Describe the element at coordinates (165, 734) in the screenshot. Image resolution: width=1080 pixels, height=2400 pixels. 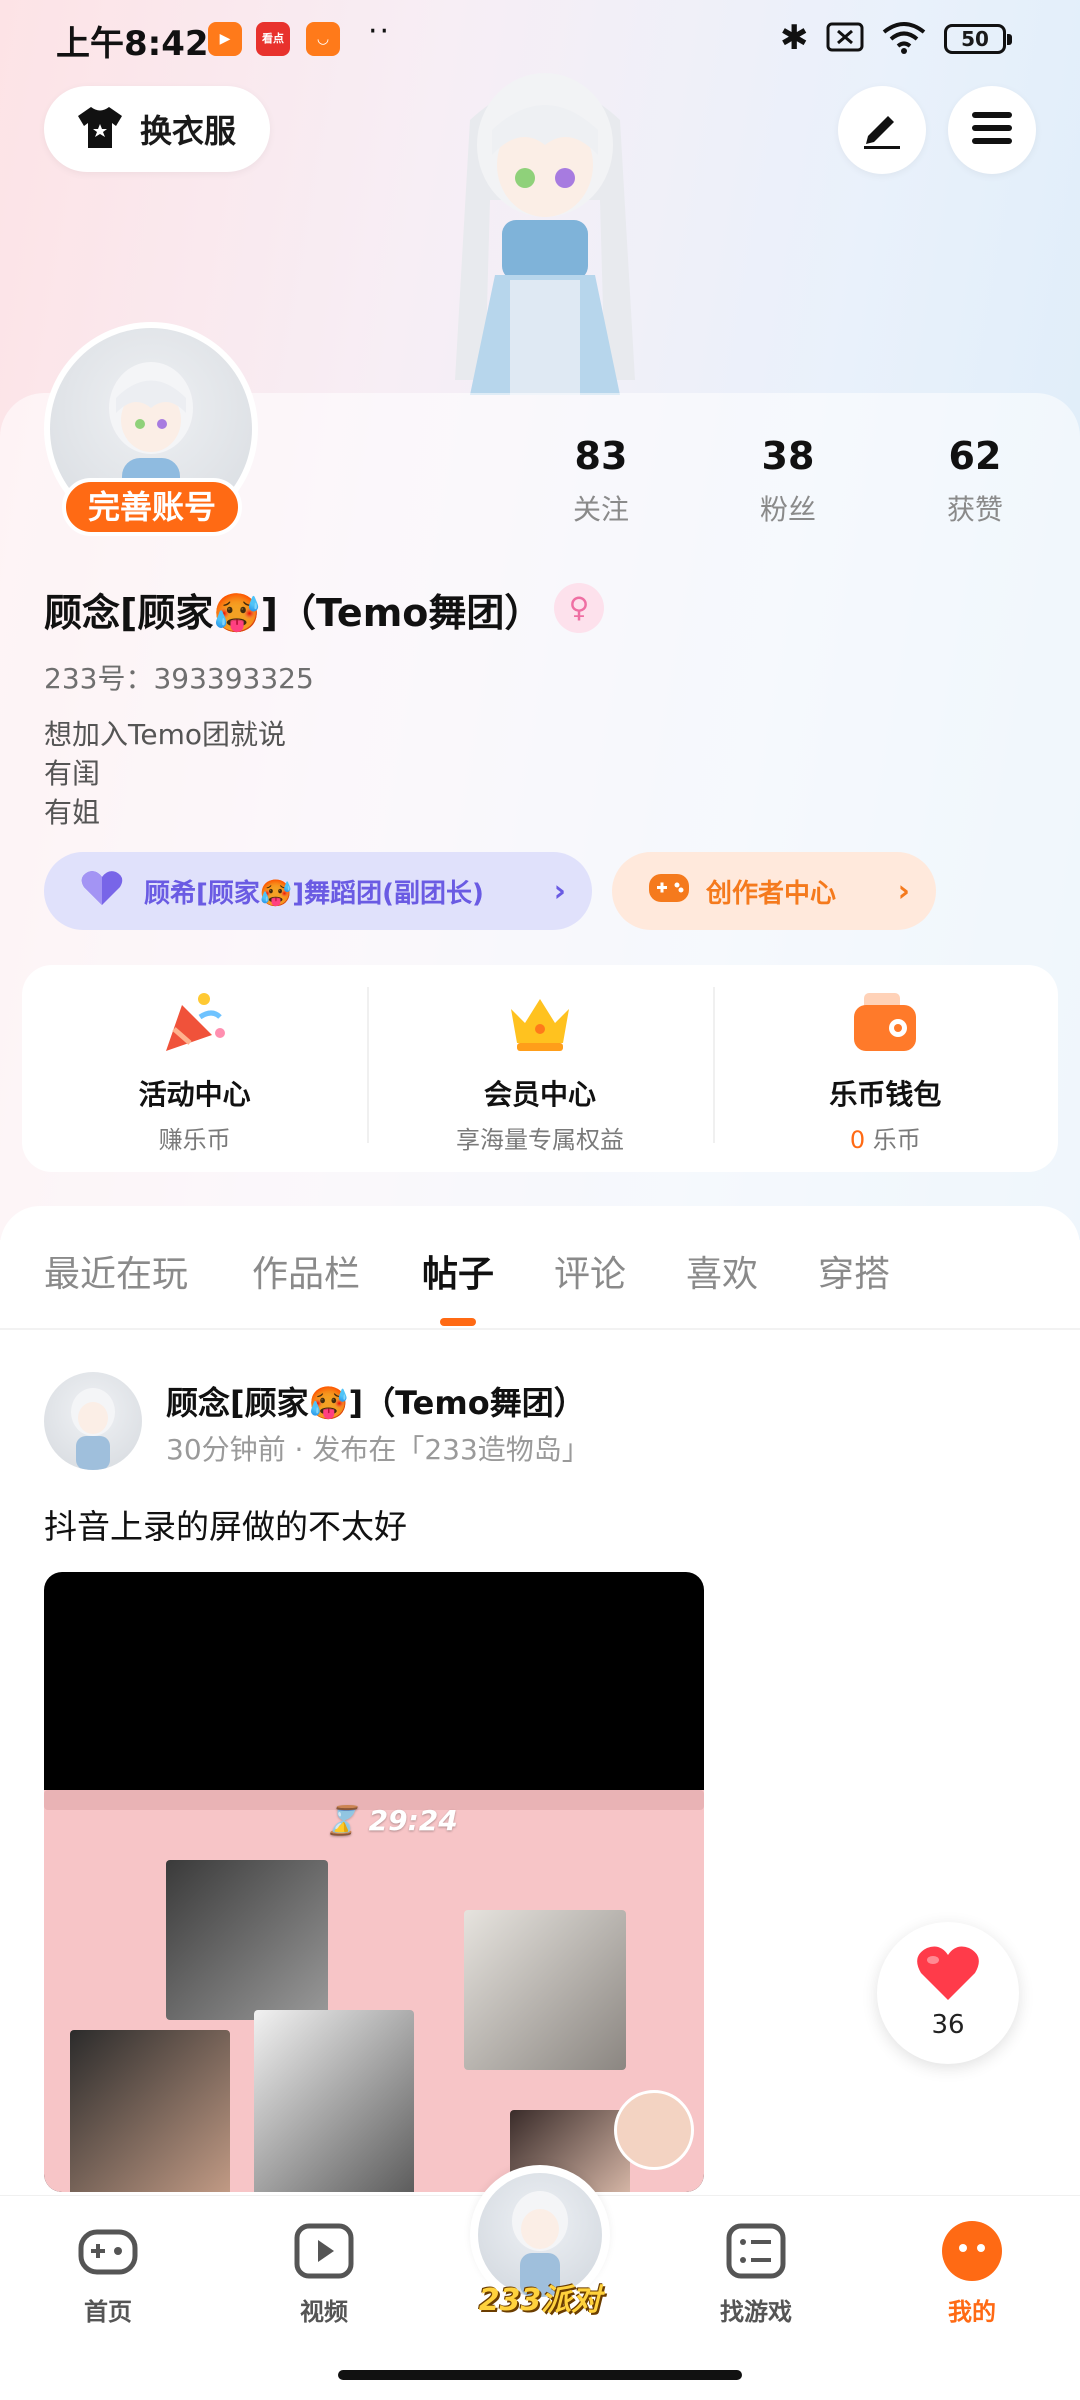
I see `bio-line: 想加入Temo团就说` at that location.